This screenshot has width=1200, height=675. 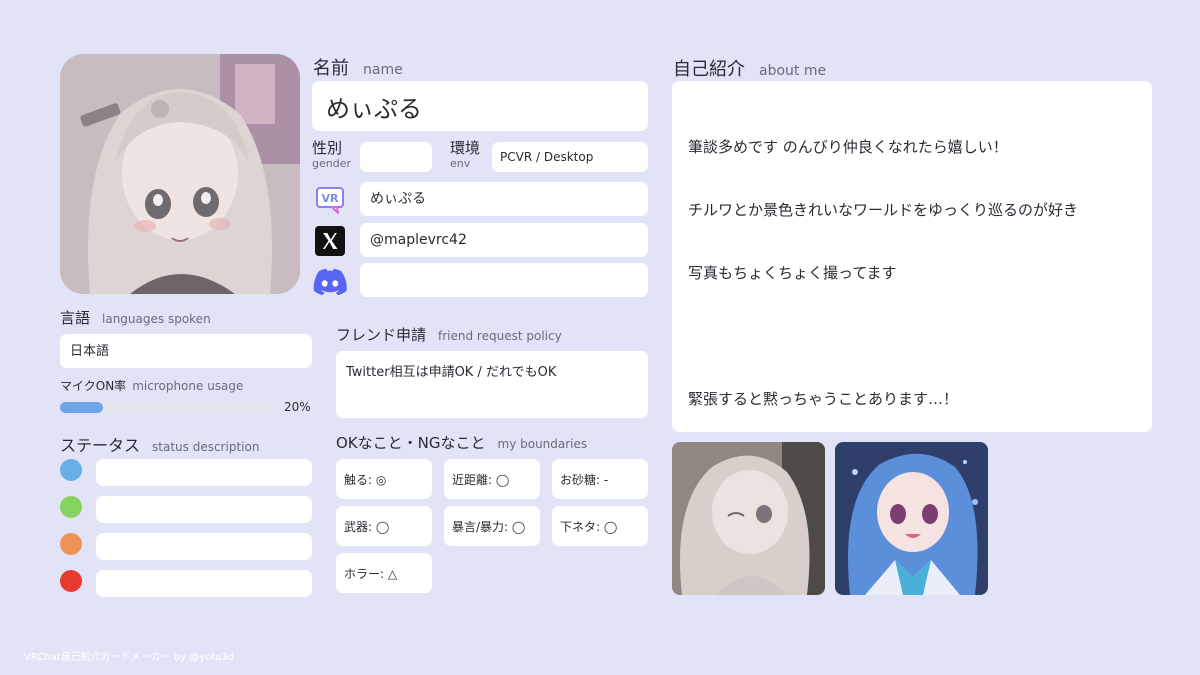 I want to click on boundary-touch: 触る: ◎, so click(x=384, y=479).